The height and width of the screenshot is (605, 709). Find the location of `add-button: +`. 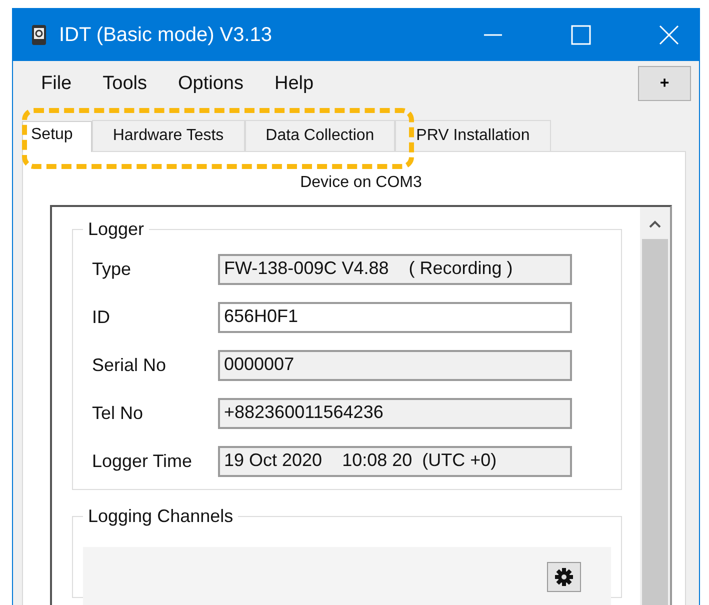

add-button: + is located at coordinates (664, 83).